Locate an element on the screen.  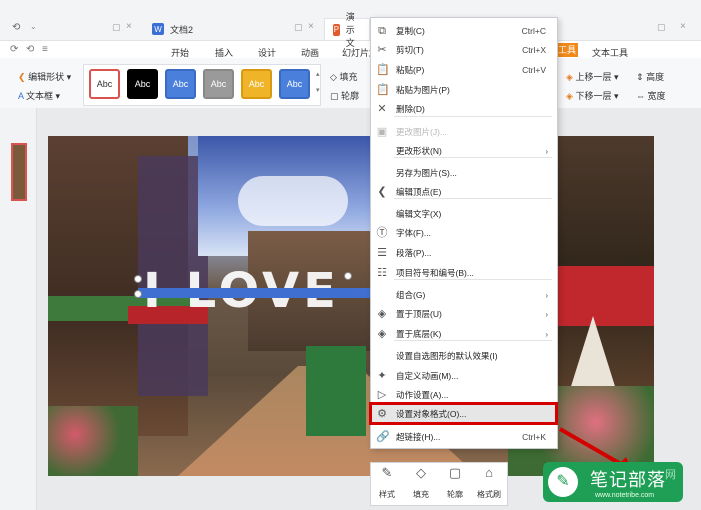
fill-button: ◇ 填充 is located at coordinates (343, 76).